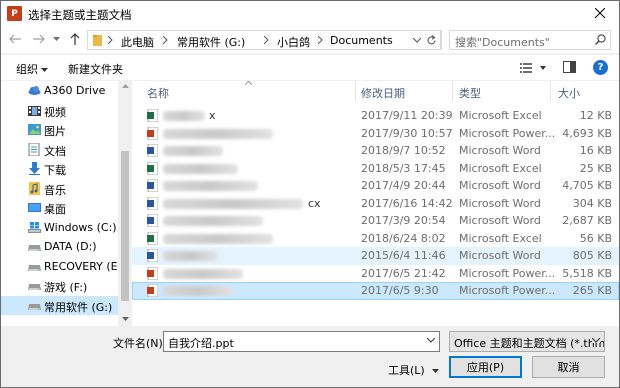 Image resolution: width=620 pixels, height=388 pixels. I want to click on breadcrumb-item: Documents, so click(361, 40).